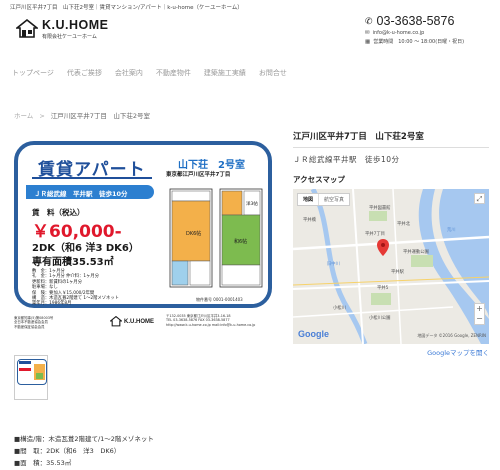  Describe the element at coordinates (333, 264) in the screenshot. I see `map-label: 旧中川` at that location.